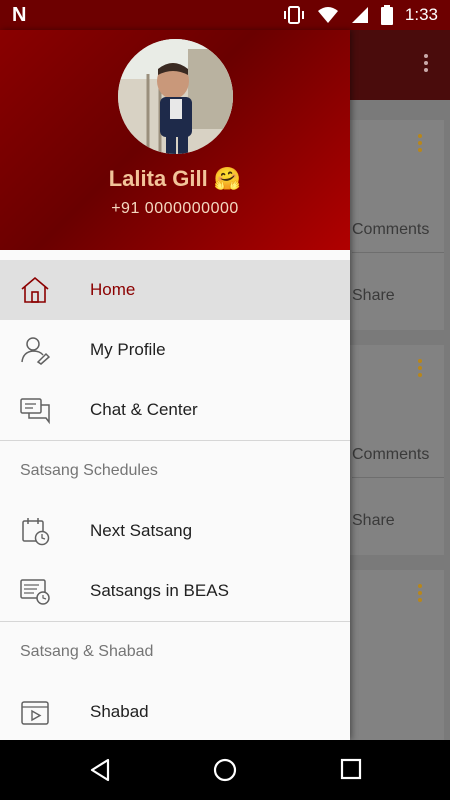  Describe the element at coordinates (351, 769) in the screenshot. I see `recents-icon` at that location.